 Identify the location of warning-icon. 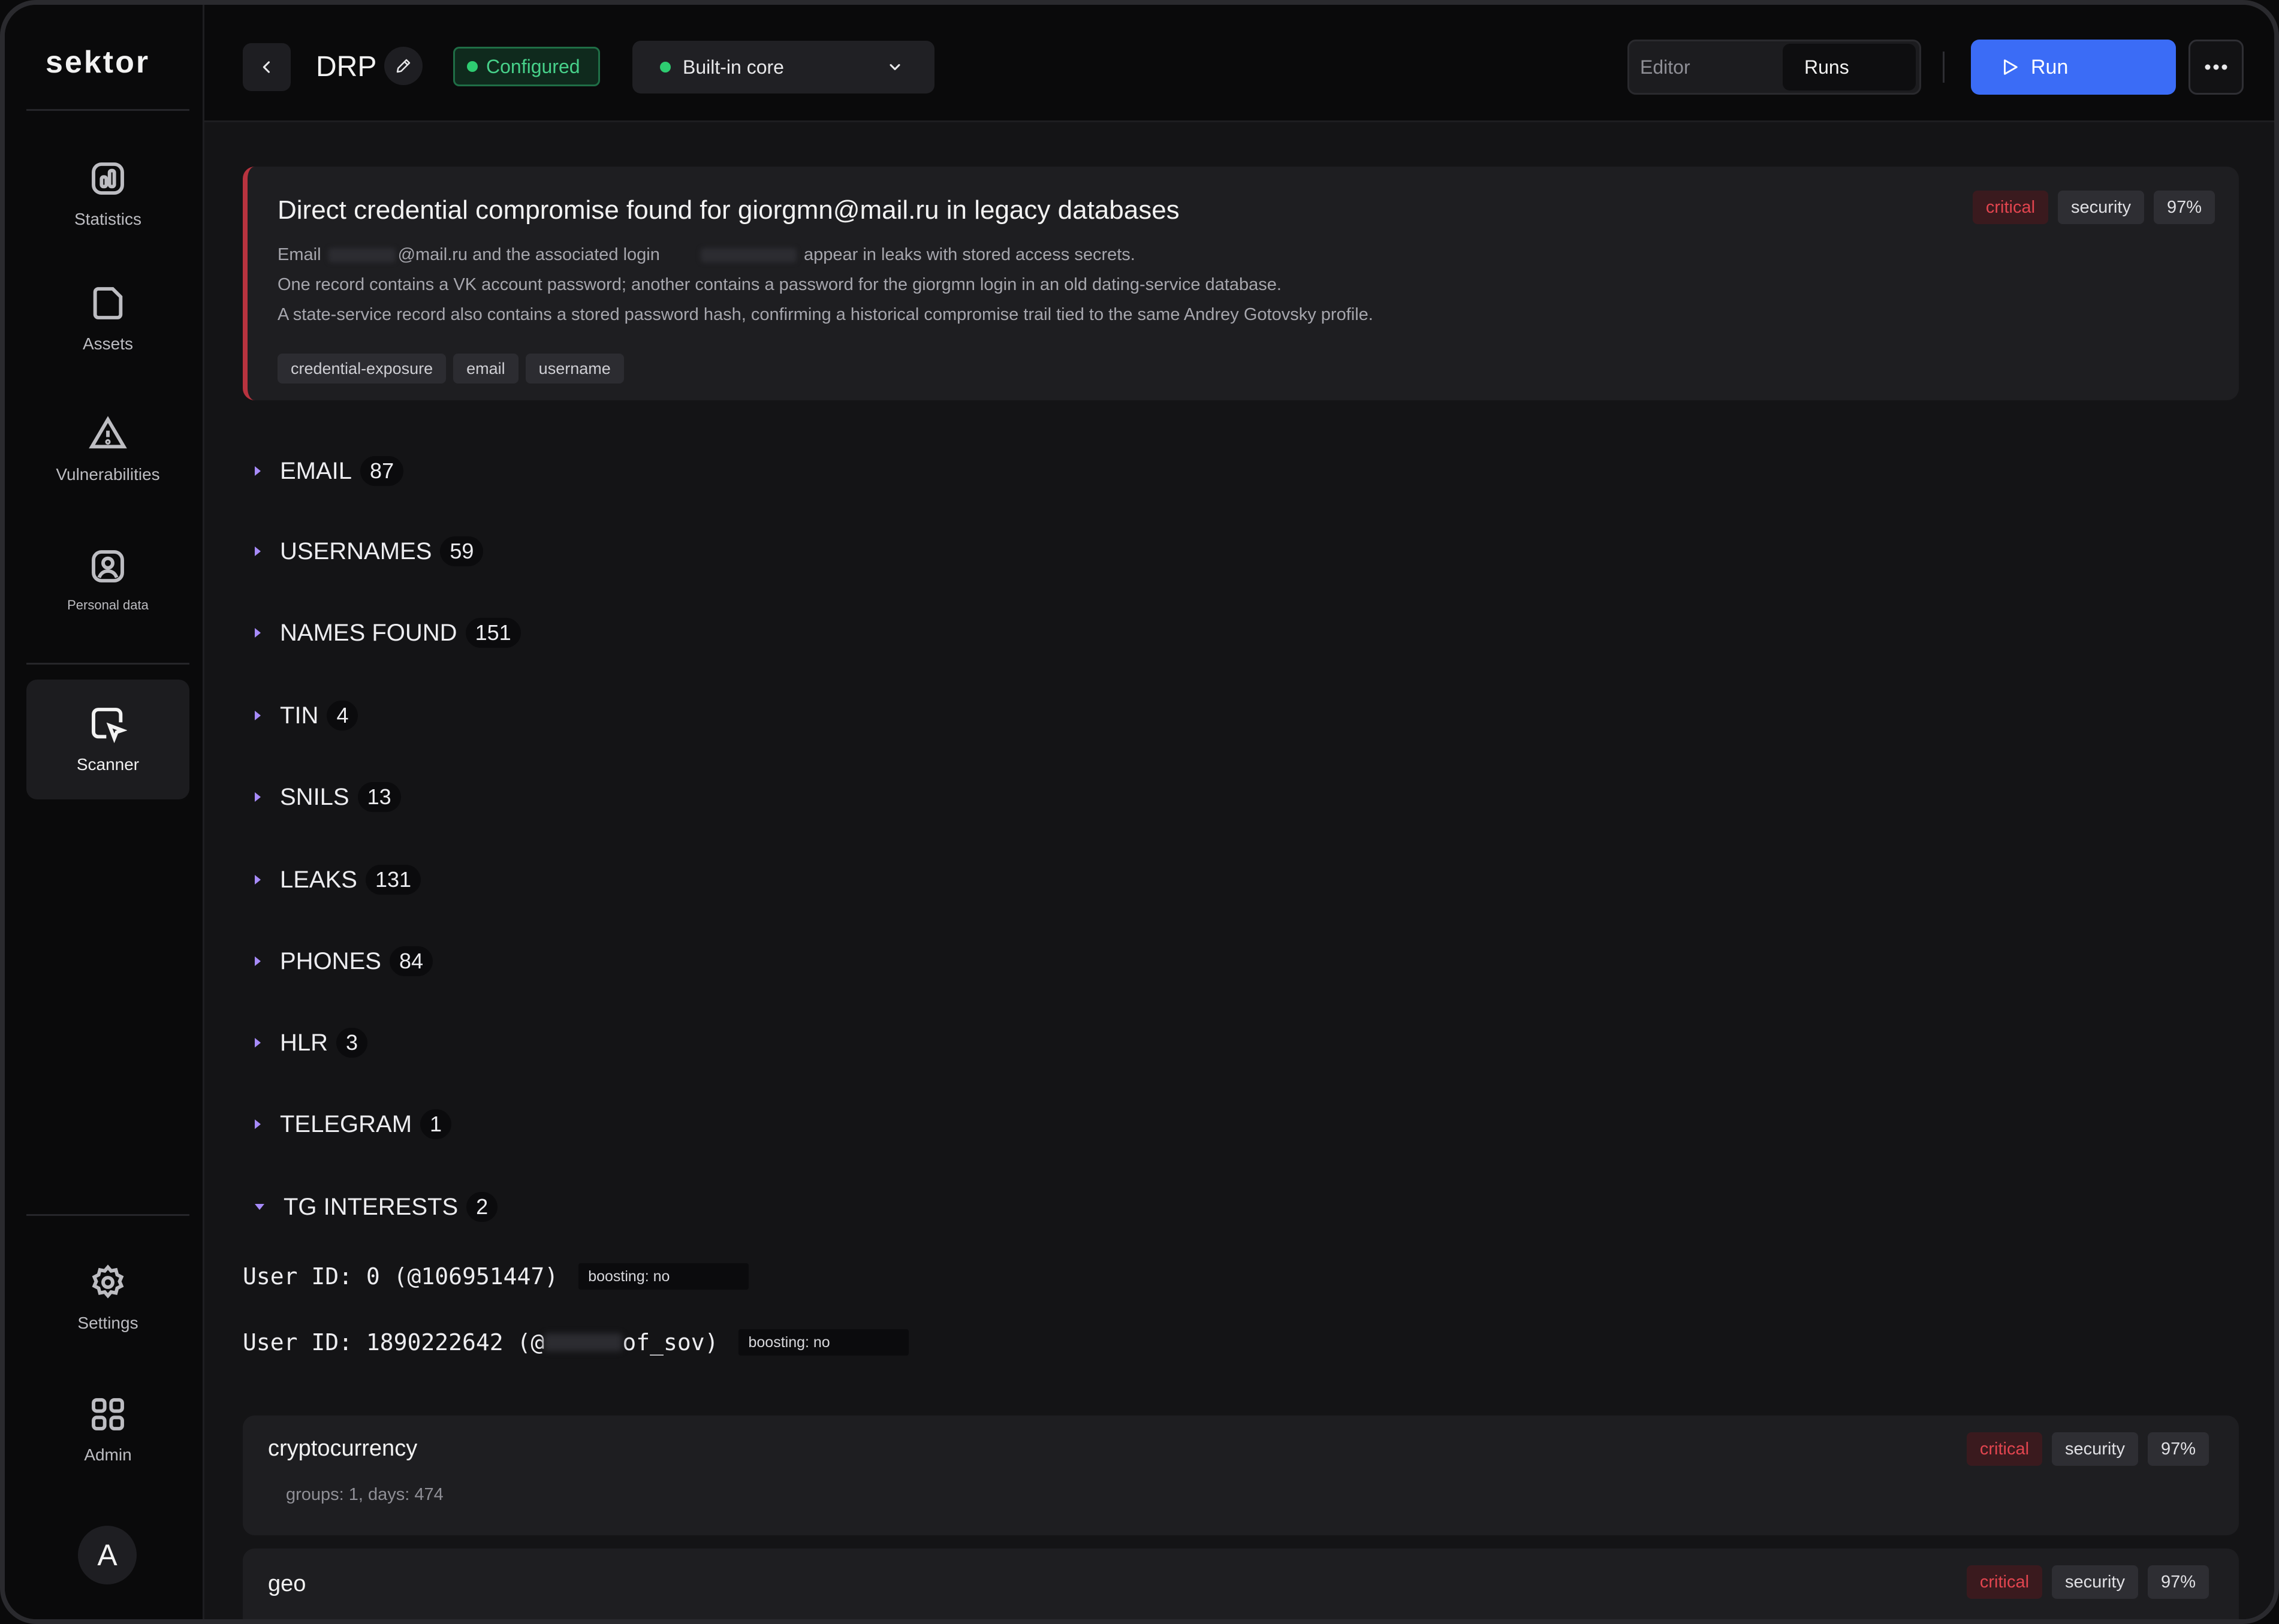
(108, 432).